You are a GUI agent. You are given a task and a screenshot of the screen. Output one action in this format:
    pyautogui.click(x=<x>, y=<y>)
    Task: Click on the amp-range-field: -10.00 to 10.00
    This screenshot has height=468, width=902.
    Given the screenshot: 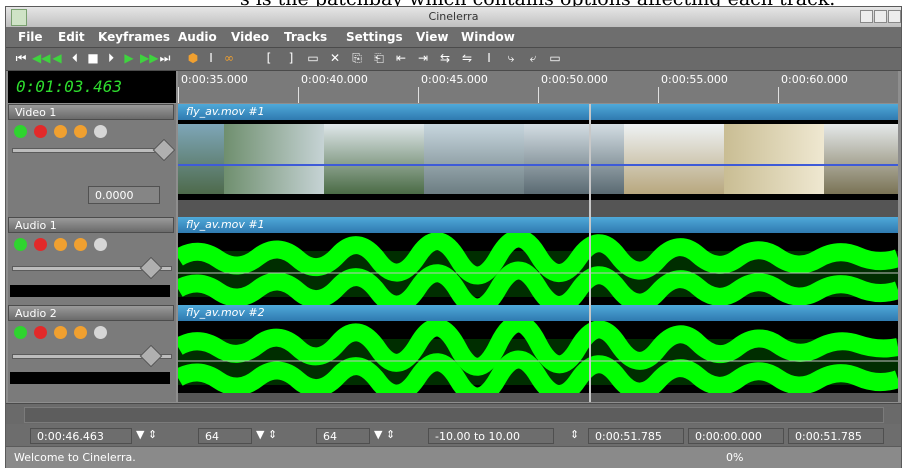 What is the action you would take?
    pyautogui.click(x=491, y=436)
    